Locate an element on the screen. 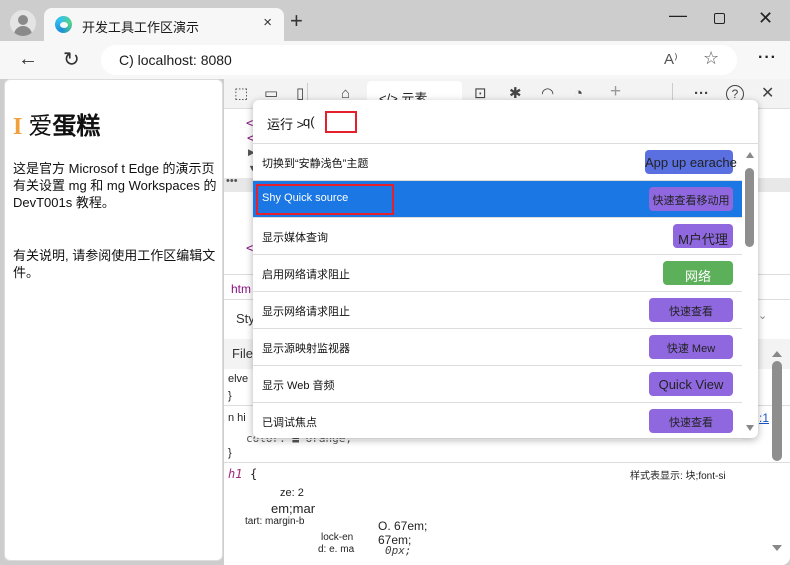 The height and width of the screenshot is (565, 790). css-selector-h1: h1 is located at coordinates (235, 474).